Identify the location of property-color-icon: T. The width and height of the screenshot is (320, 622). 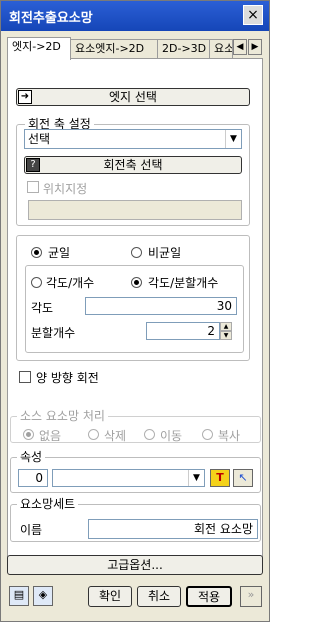
(220, 478).